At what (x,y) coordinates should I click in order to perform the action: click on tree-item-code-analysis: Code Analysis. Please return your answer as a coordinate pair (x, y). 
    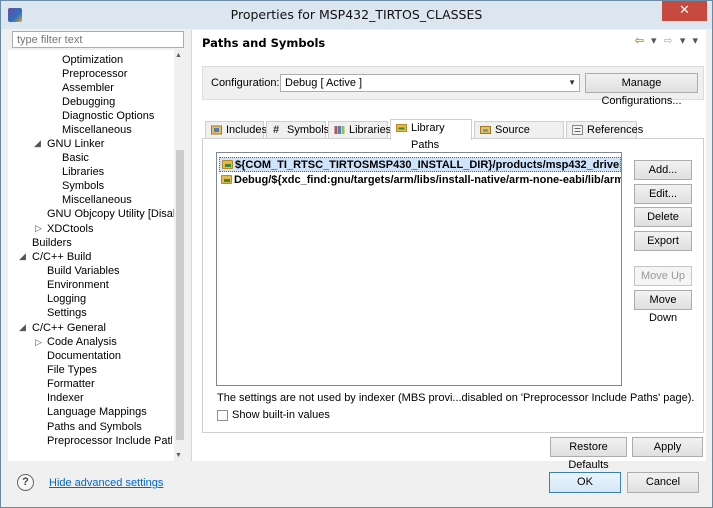
    Looking at the image, I should click on (82, 342).